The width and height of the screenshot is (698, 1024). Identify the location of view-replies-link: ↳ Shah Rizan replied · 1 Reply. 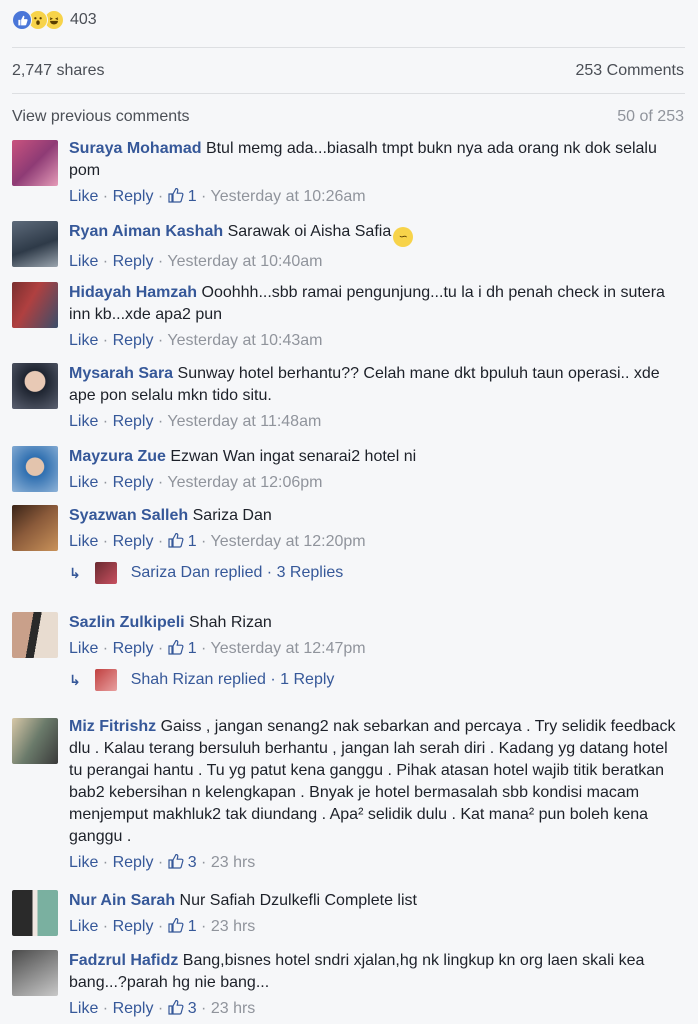
(201, 680).